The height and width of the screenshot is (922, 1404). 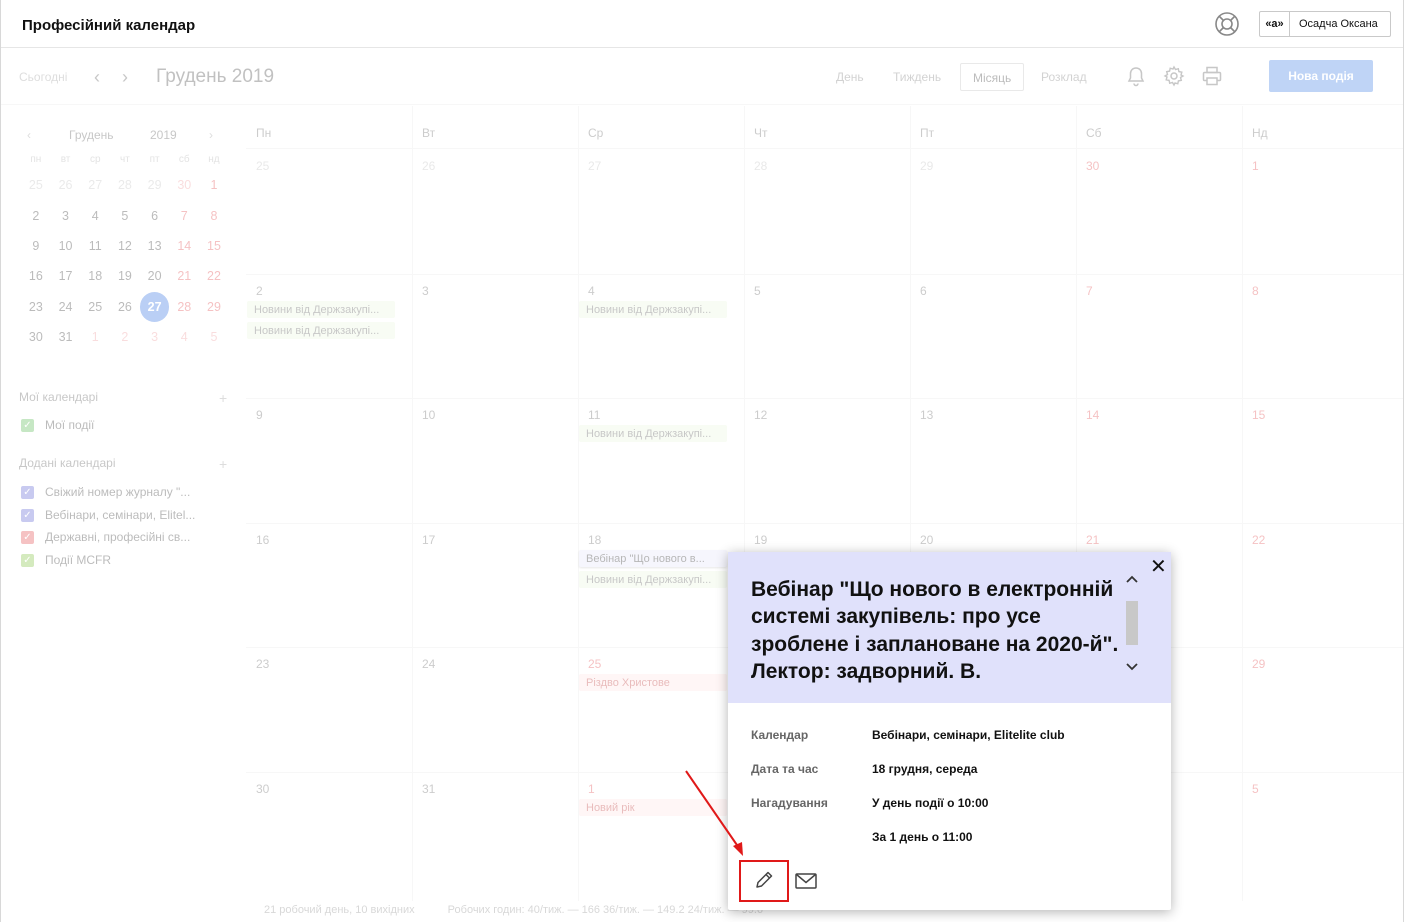 I want to click on day-number: 14, so click(x=1092, y=415).